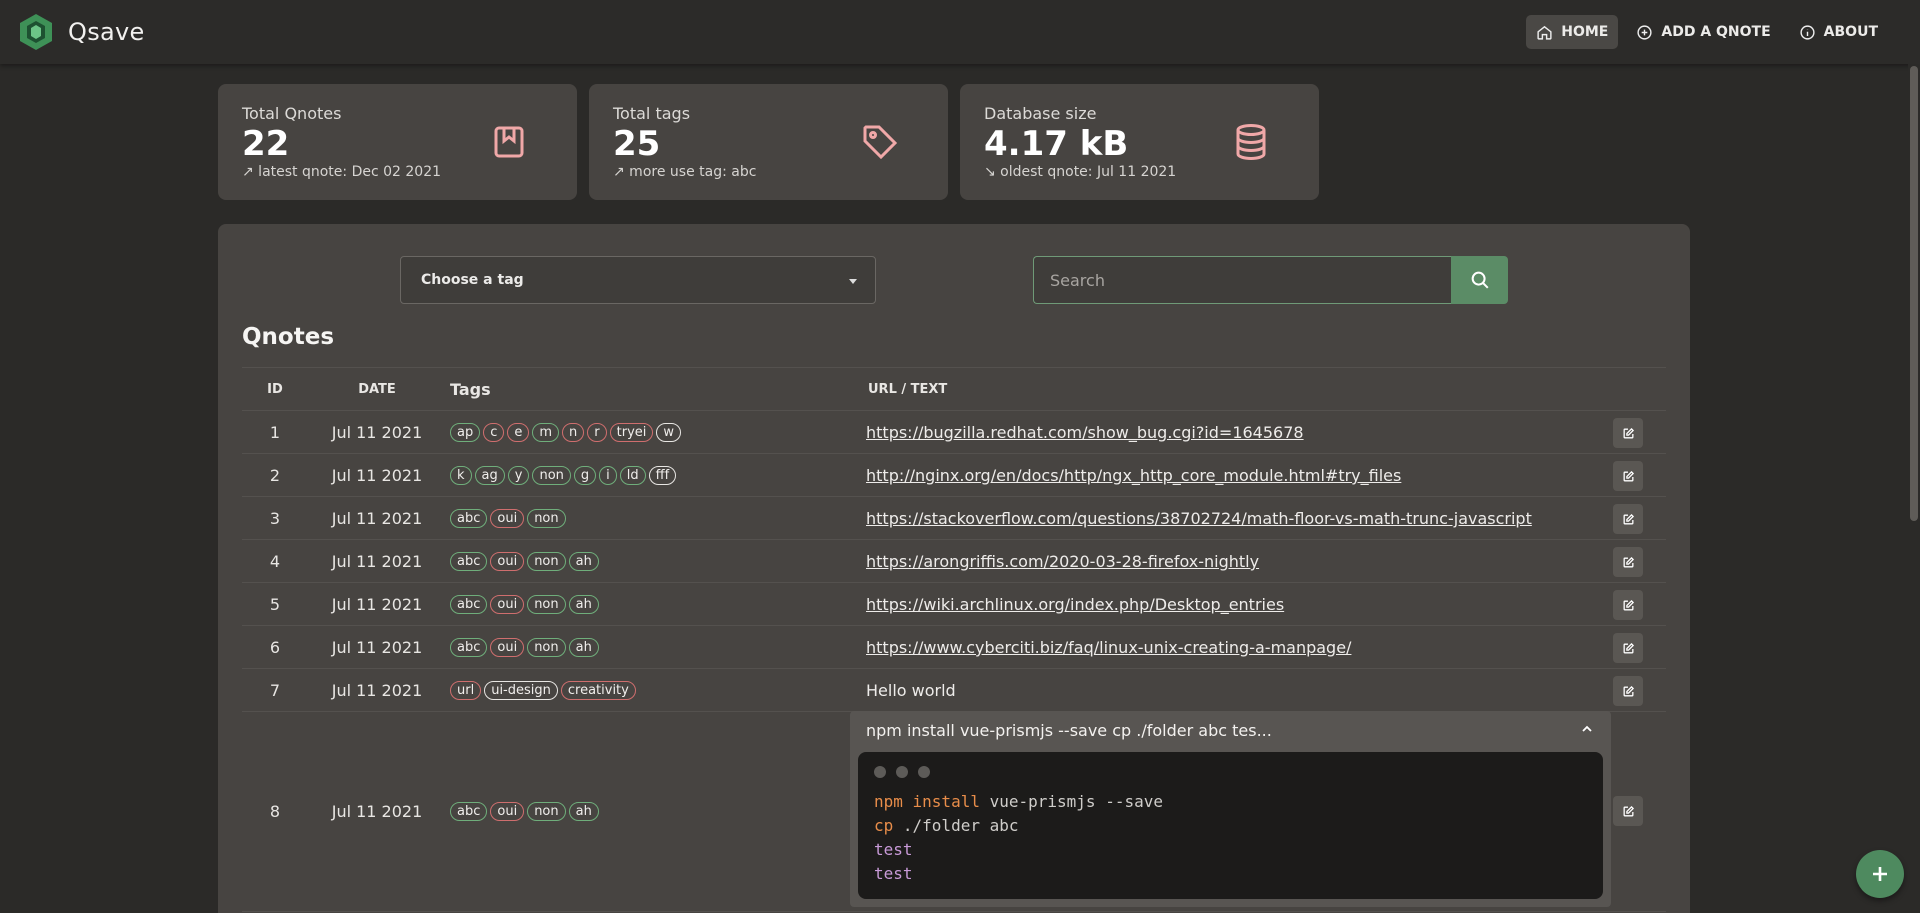 This screenshot has height=913, width=1920. I want to click on row-id: 6, so click(275, 647).